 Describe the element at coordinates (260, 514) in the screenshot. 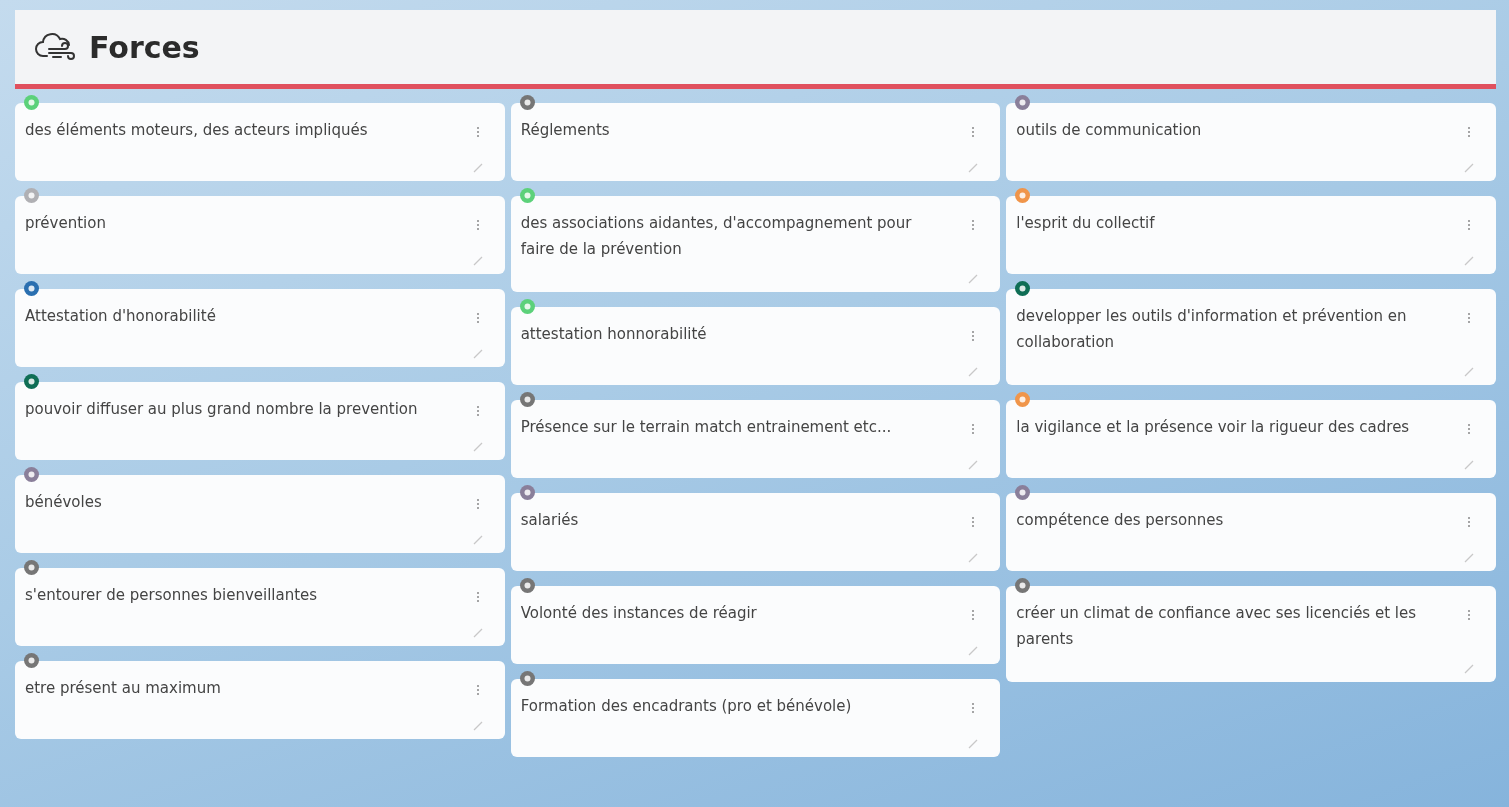

I see `note-card: bénévoles` at that location.